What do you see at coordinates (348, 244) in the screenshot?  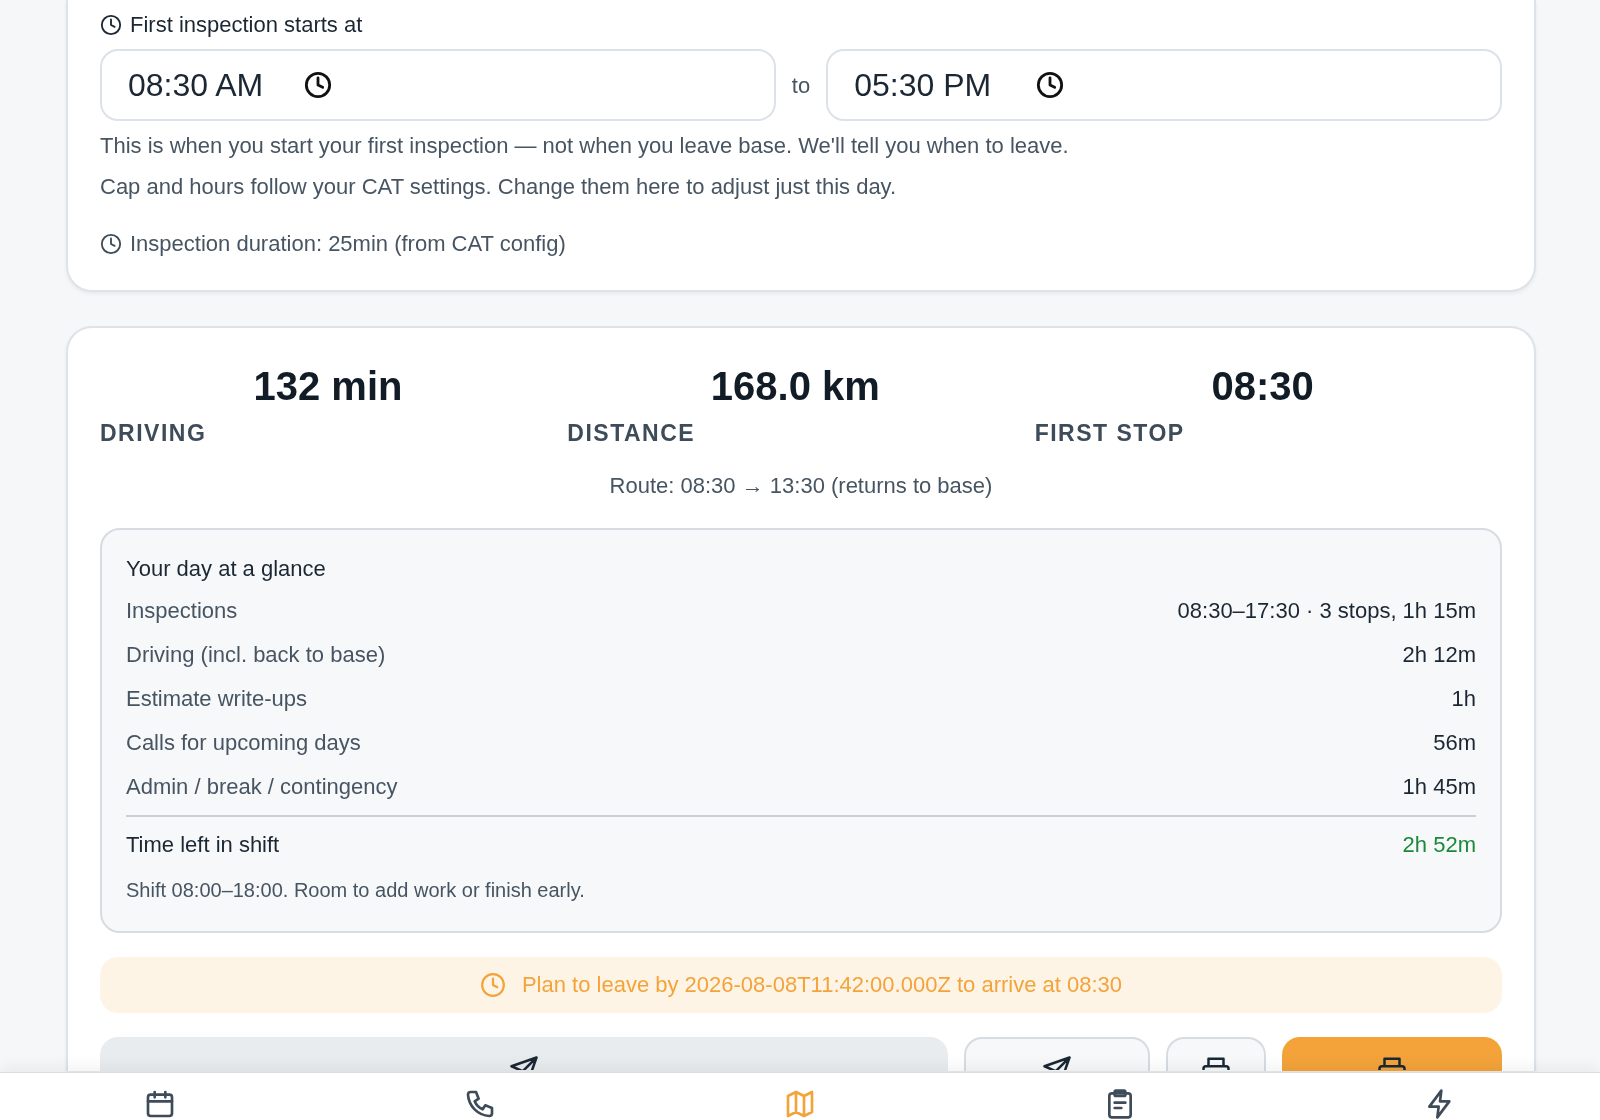 I see `duration-text: Inspection duration: 25min (from CAT config)` at bounding box center [348, 244].